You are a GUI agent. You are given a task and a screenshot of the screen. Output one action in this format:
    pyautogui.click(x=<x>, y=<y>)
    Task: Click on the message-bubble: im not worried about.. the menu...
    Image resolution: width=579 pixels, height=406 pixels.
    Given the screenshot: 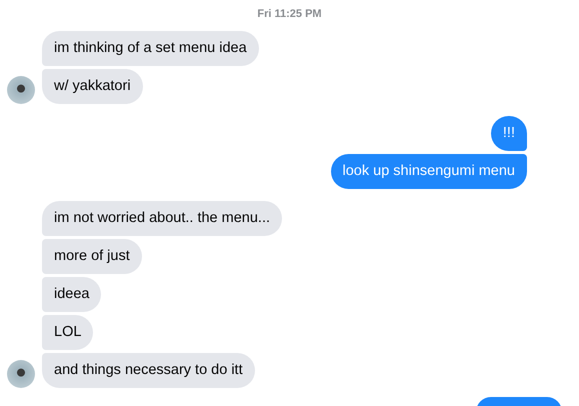 What is the action you would take?
    pyautogui.click(x=162, y=218)
    